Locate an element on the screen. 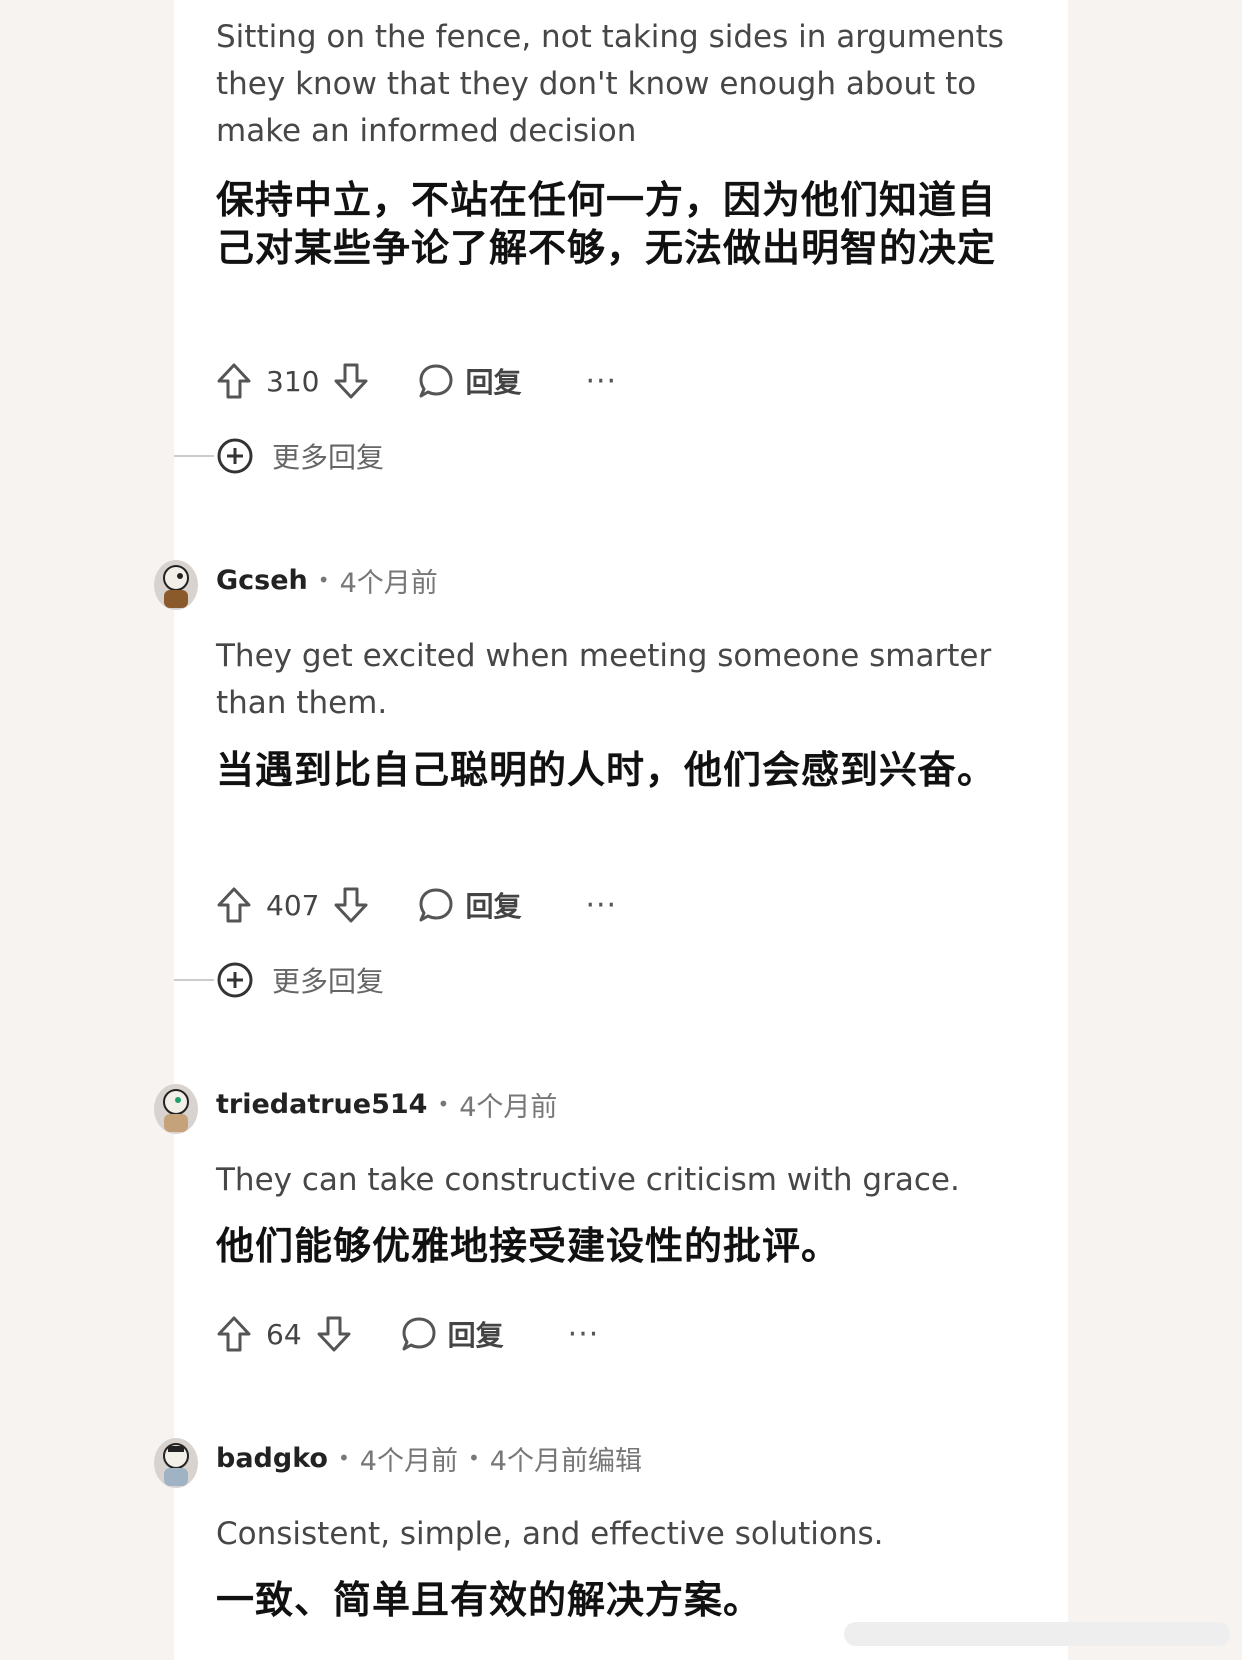 The width and height of the screenshot is (1242, 1660). comment-text-chinese: 保持中立，不站在任何一方，因为他们知道自己对某些争论了解不够，无法做出明智的决定 is located at coordinates (606, 224).